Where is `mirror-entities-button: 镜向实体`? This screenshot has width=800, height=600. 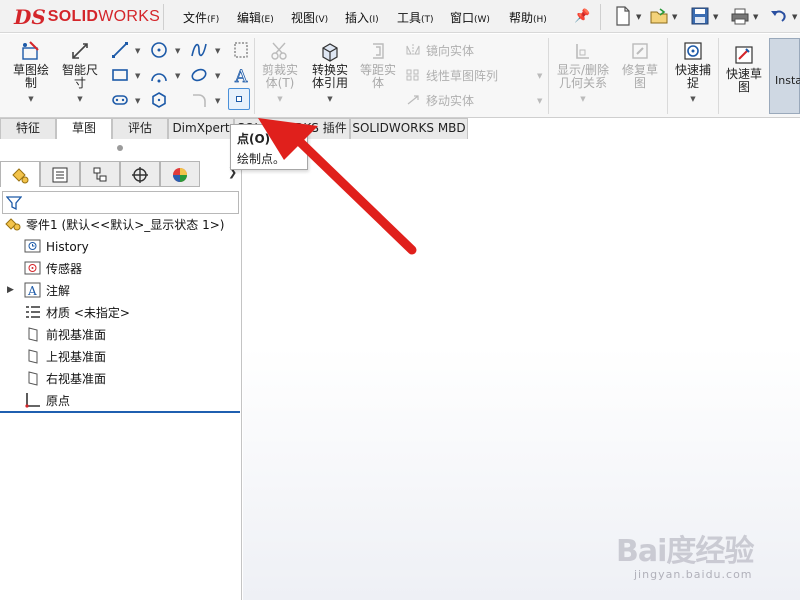 mirror-entities-button: 镜向实体 is located at coordinates (440, 50).